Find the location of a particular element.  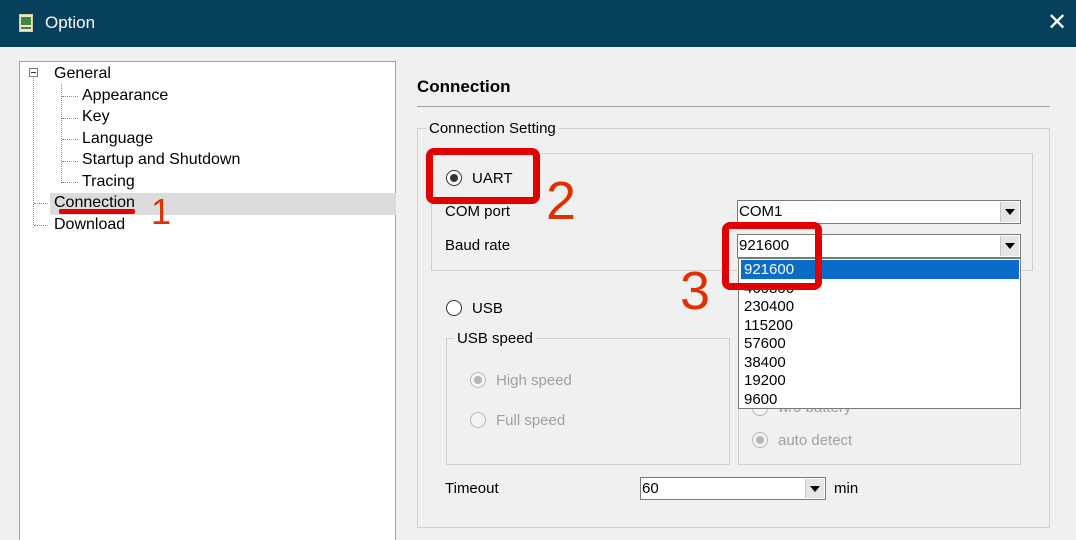

timeout-value: 60 is located at coordinates (650, 488).